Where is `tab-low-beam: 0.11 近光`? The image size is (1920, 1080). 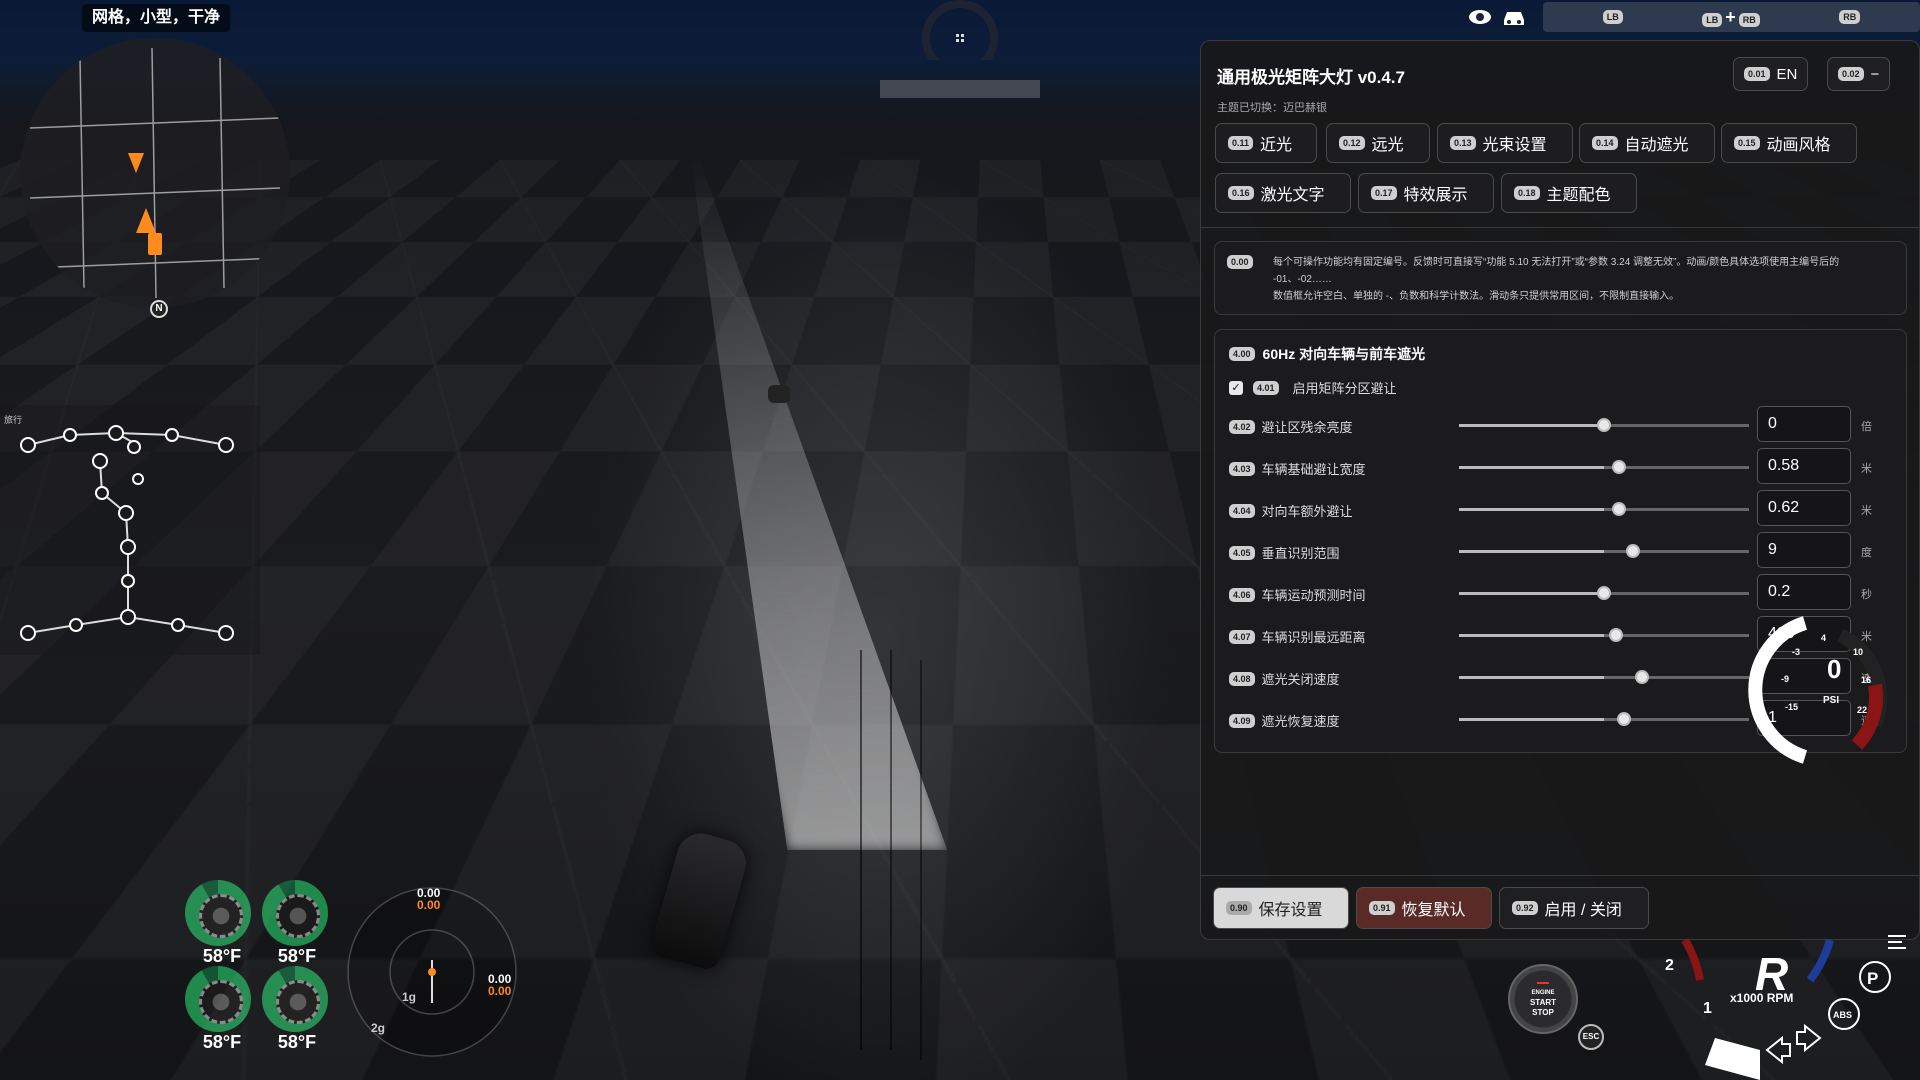 tab-low-beam: 0.11 近光 is located at coordinates (1266, 143).